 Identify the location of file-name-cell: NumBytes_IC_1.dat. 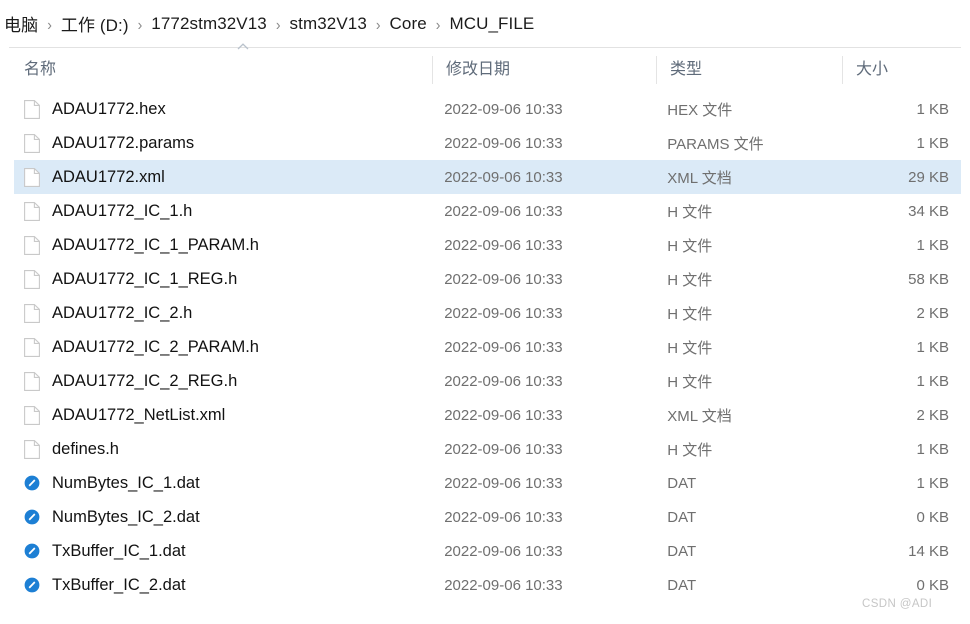
(222, 483).